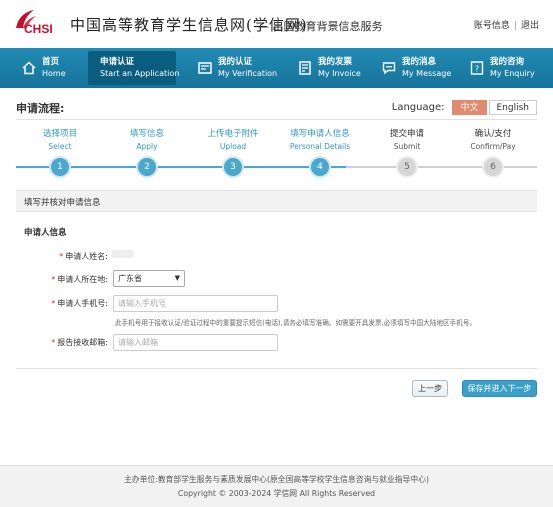  I want to click on step-dot: 4, so click(320, 167).